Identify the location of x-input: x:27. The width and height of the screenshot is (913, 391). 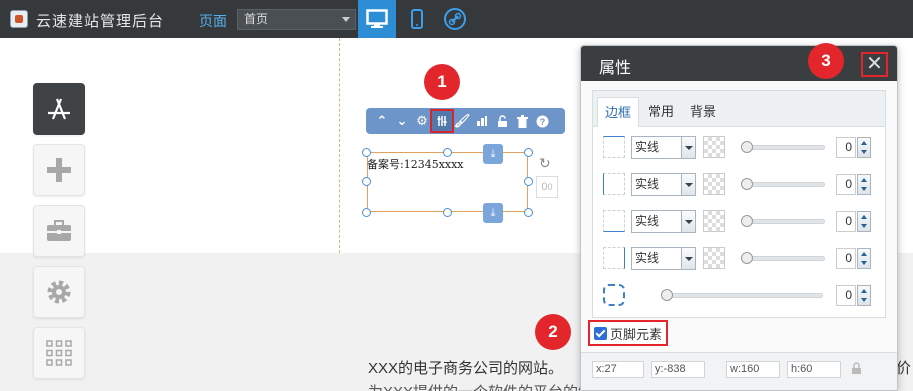
(618, 369).